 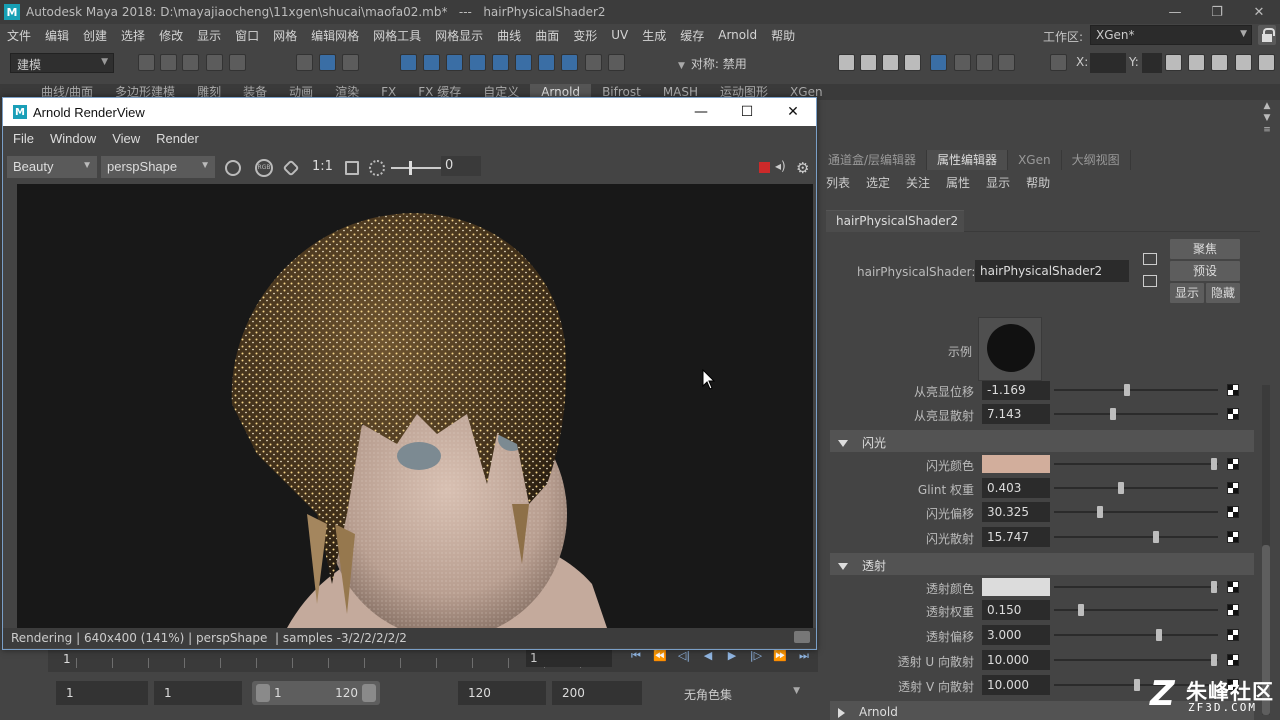 I want to click on show-button: 显示, so click(x=1187, y=293).